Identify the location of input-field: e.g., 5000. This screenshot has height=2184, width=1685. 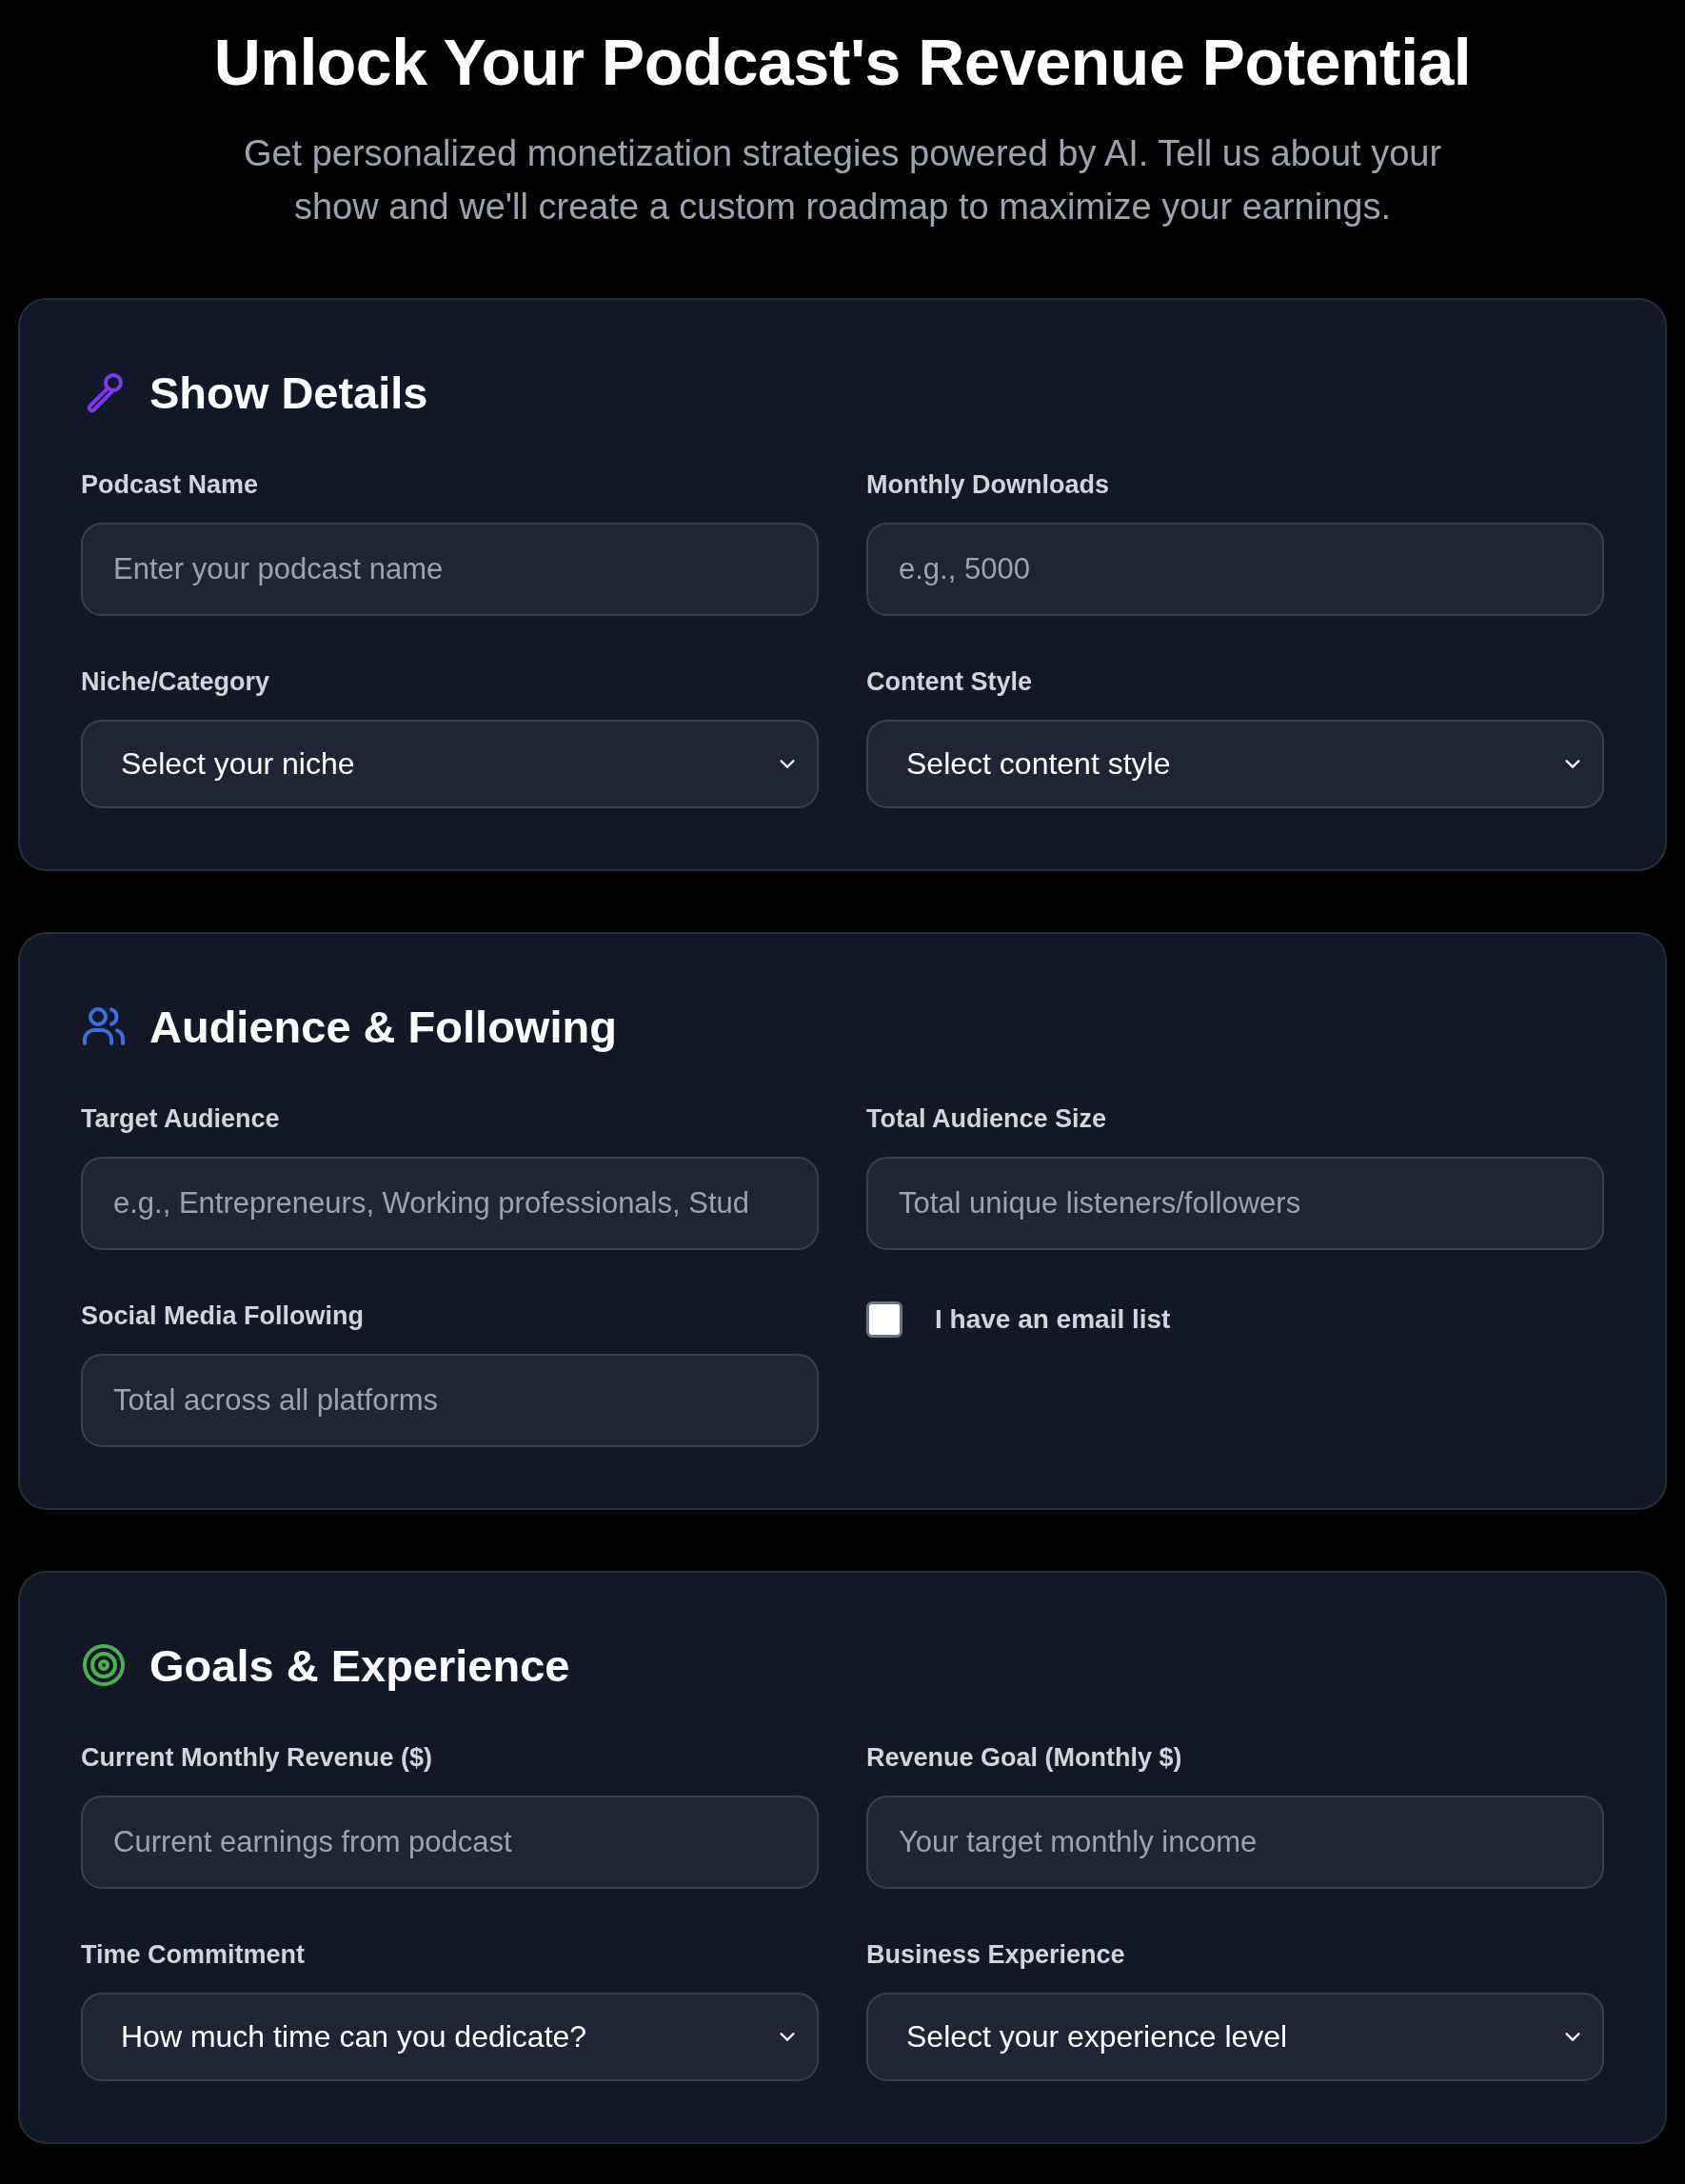
(1235, 569).